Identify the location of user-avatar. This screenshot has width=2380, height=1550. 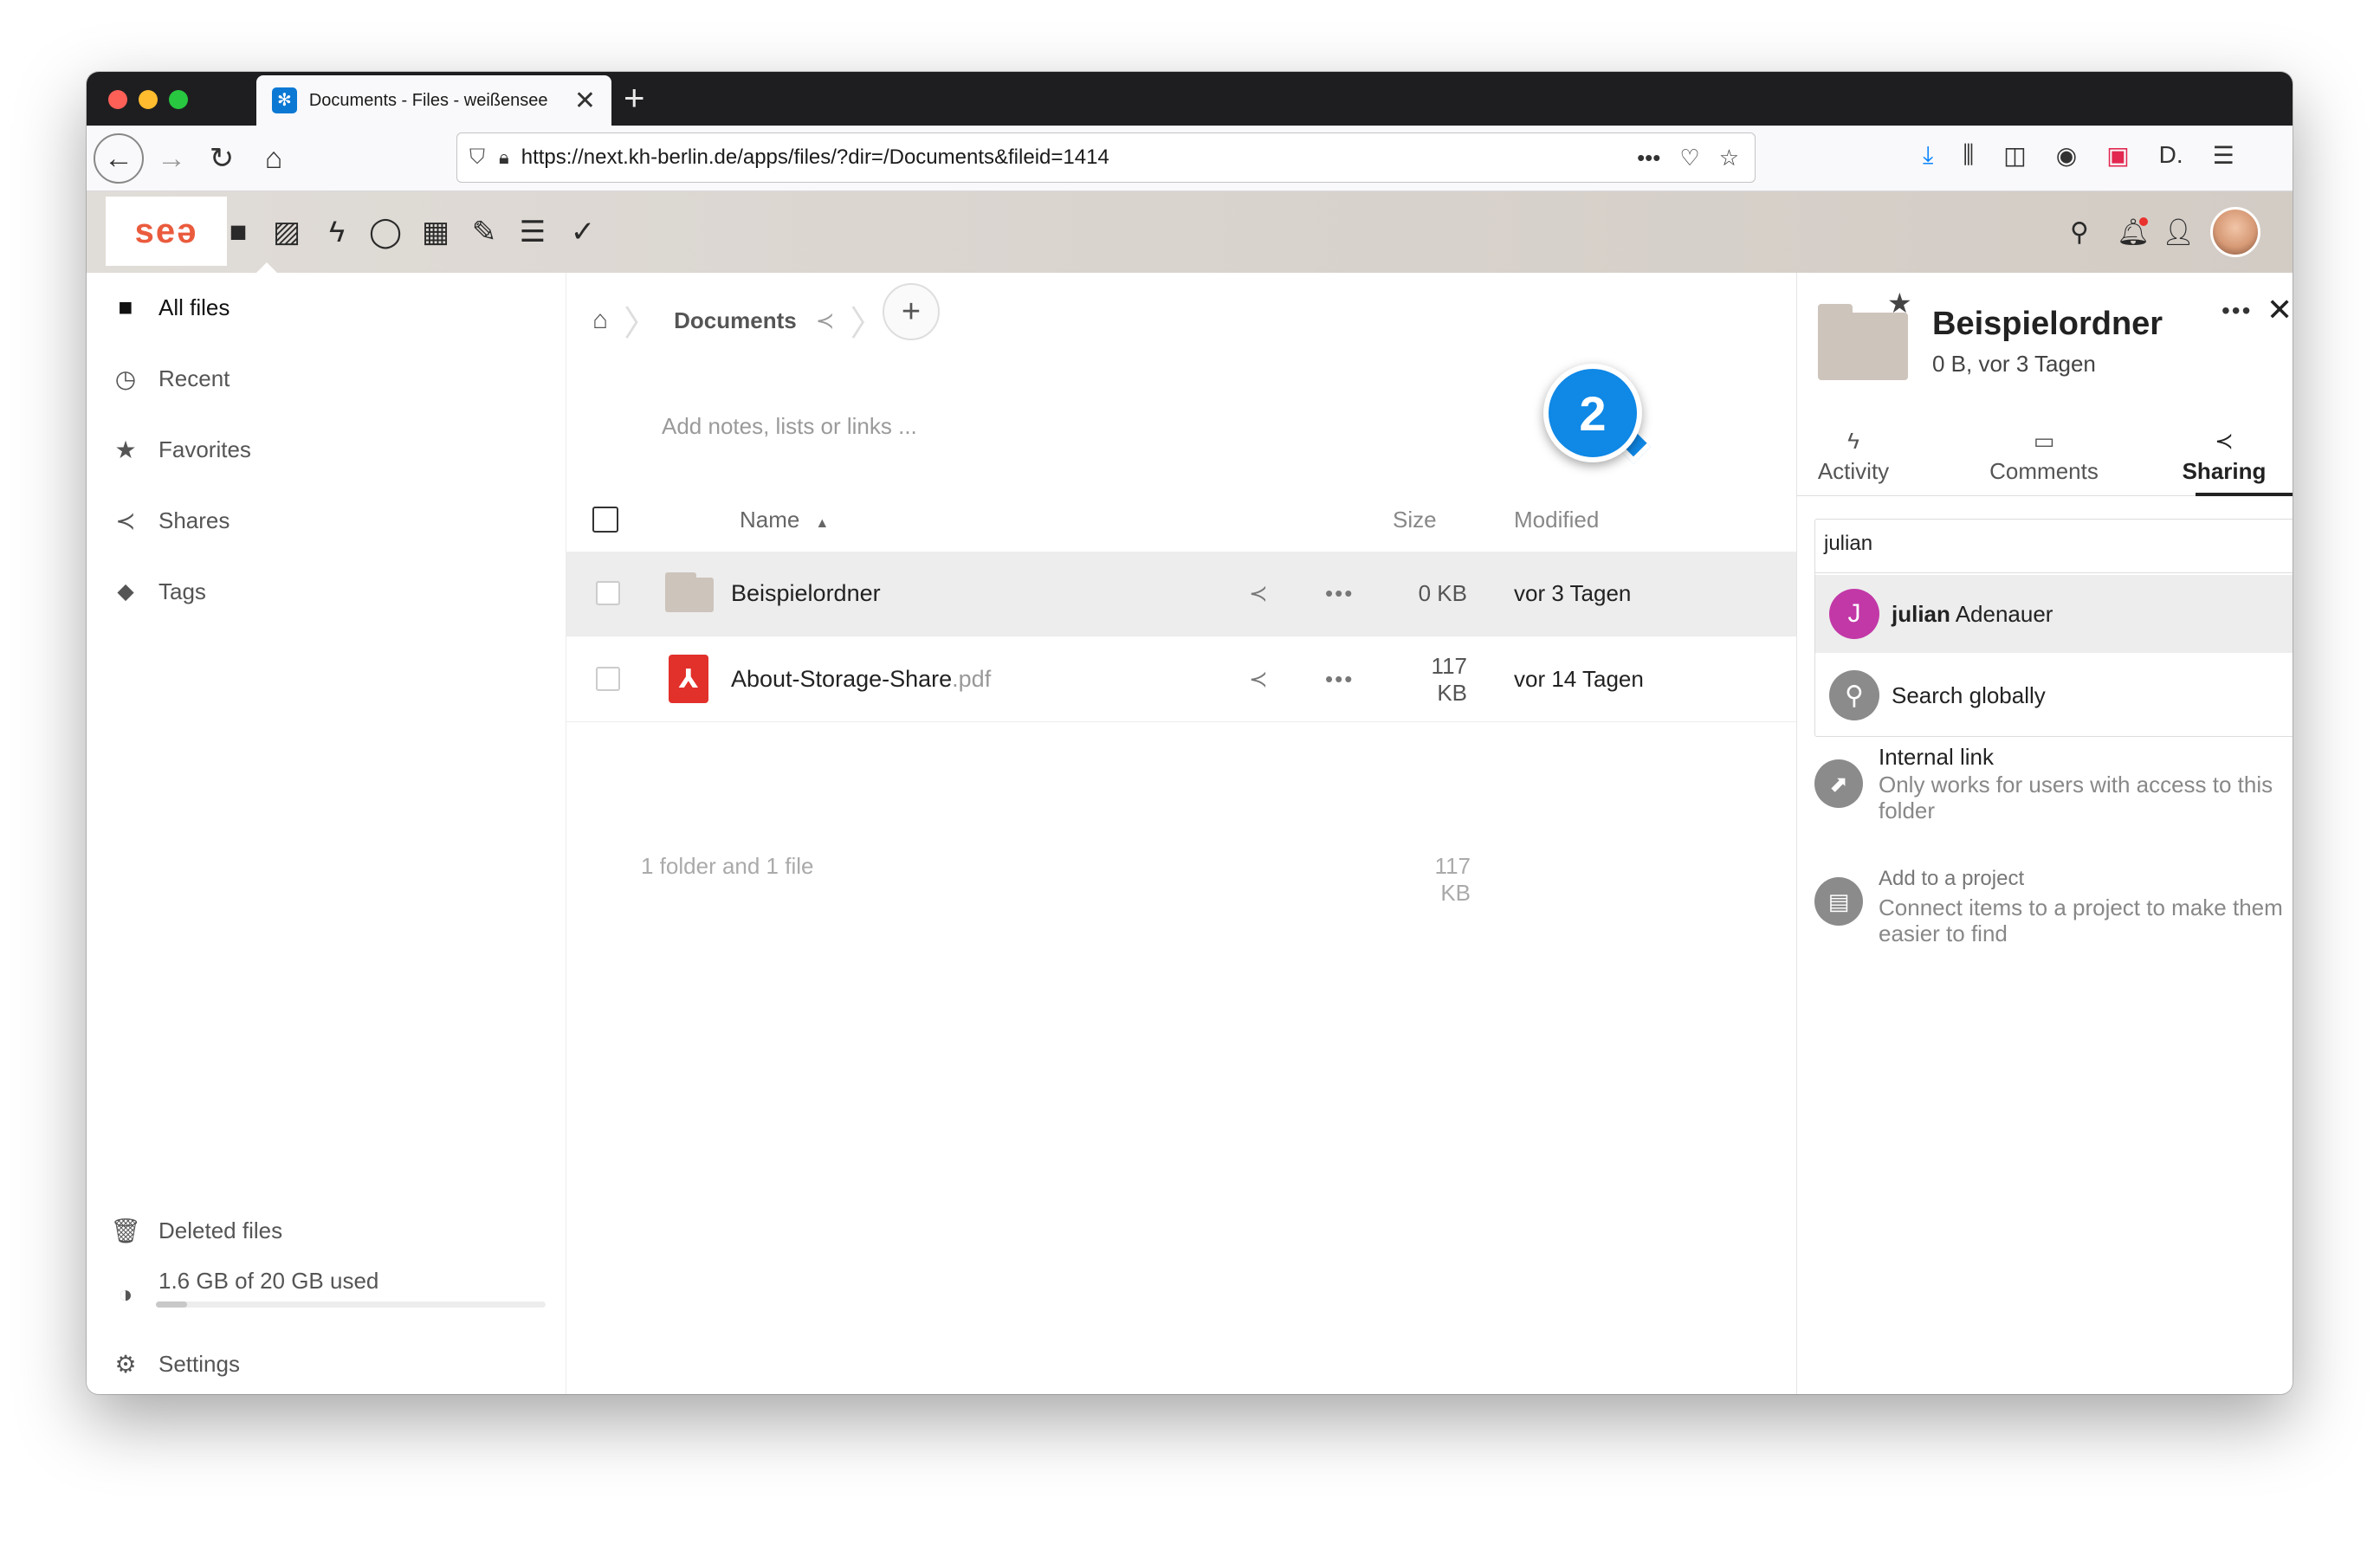
(2235, 232).